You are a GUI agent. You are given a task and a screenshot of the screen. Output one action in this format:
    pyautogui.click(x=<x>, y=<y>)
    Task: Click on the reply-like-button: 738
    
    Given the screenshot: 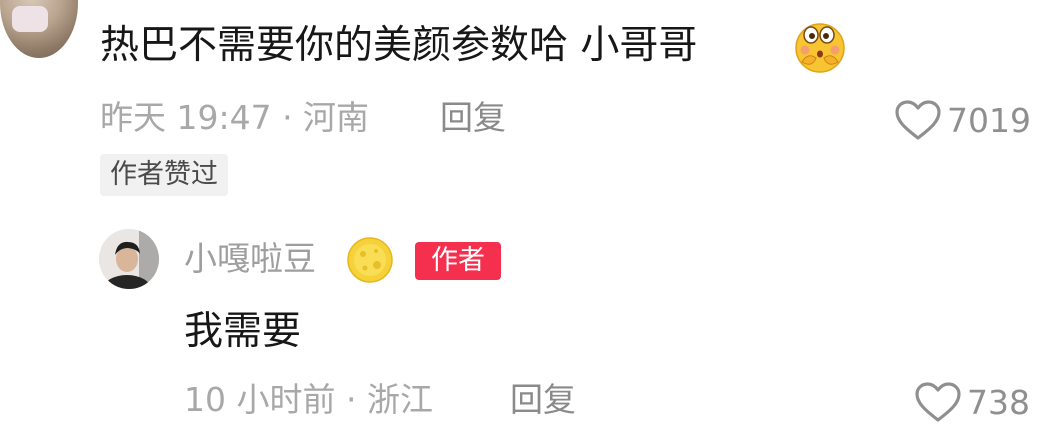 What is the action you would take?
    pyautogui.click(x=971, y=402)
    